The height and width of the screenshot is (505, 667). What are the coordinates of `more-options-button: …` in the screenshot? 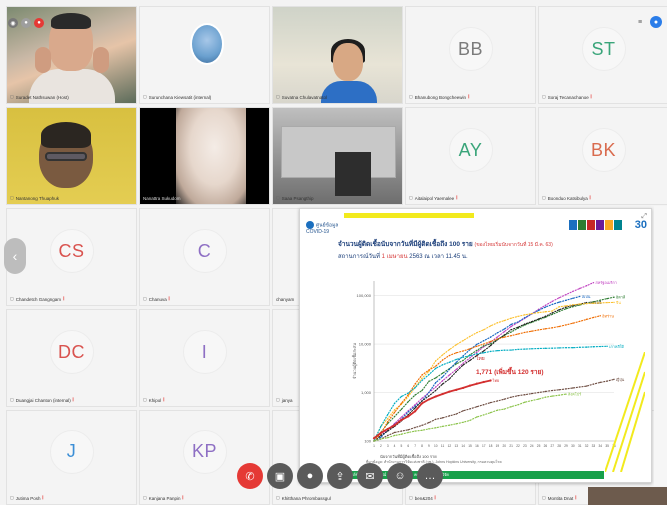 It's located at (430, 476).